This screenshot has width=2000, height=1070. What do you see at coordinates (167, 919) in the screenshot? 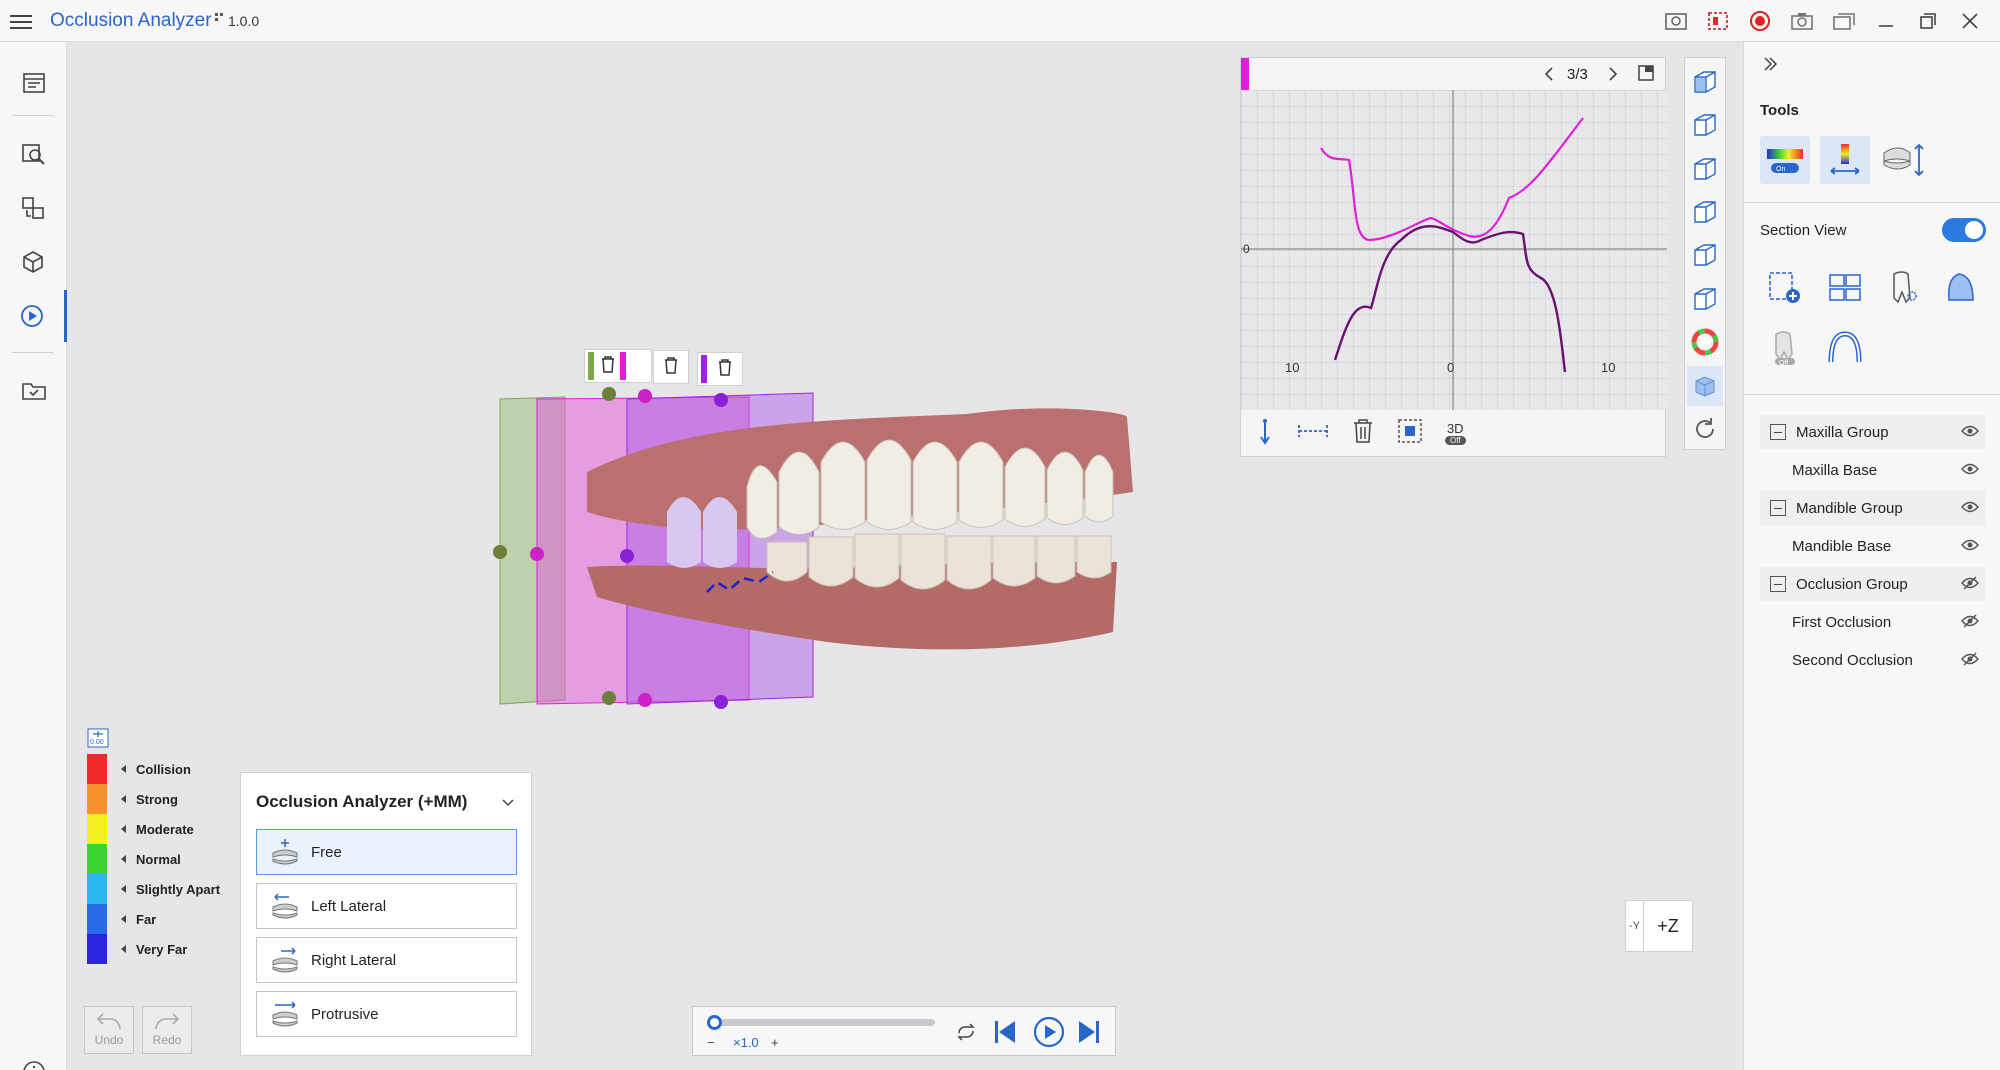
I see `legend-item: Far` at bounding box center [167, 919].